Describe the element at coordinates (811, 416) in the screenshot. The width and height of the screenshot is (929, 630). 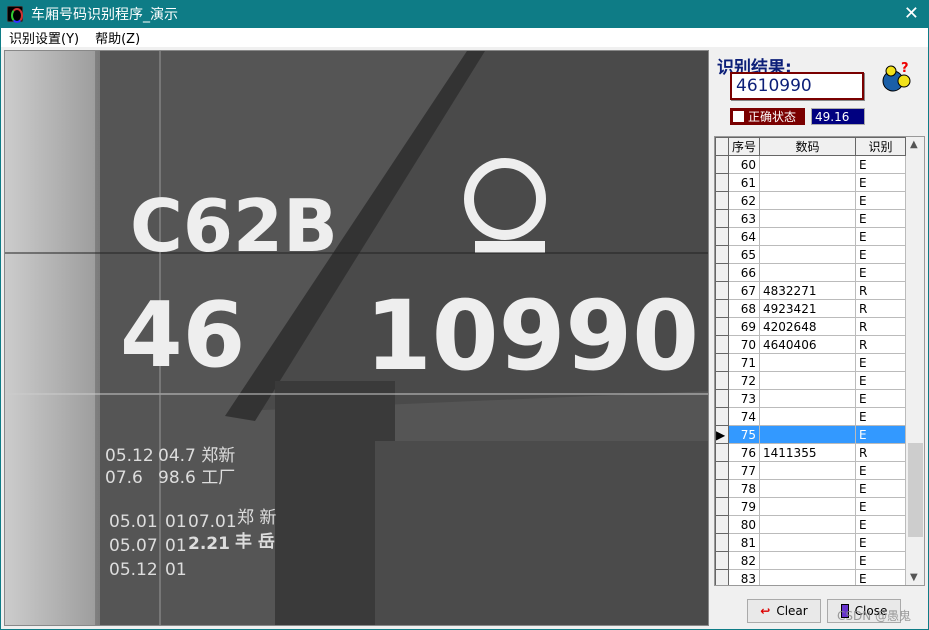
I see `table-row: 74 E` at that location.